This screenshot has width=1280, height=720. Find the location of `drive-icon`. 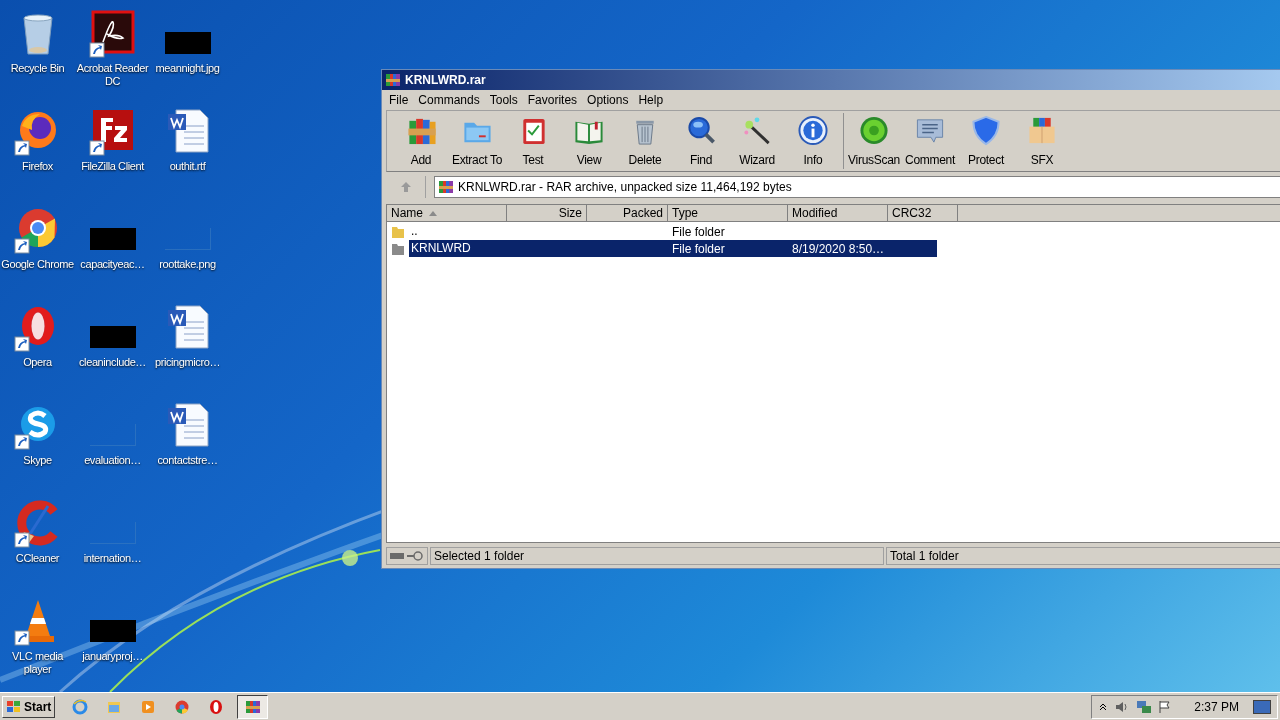

drive-icon is located at coordinates (397, 556).